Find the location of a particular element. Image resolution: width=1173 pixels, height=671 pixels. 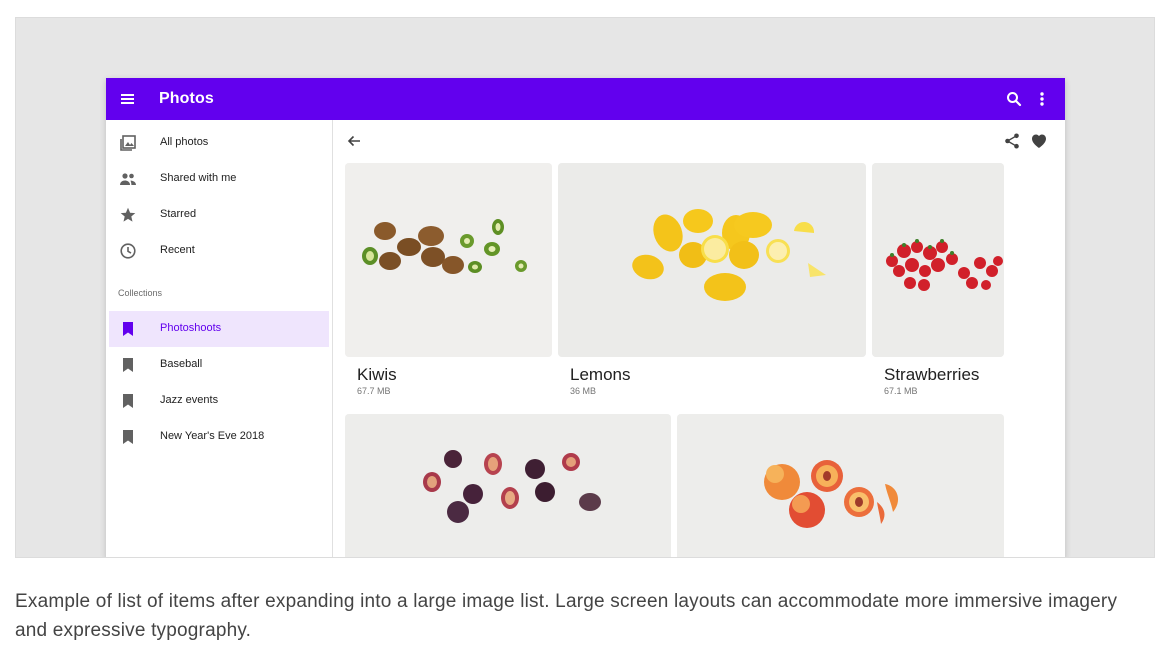

navigation-drawer: All photos Shared with me Starred Recent is located at coordinates (219, 338).